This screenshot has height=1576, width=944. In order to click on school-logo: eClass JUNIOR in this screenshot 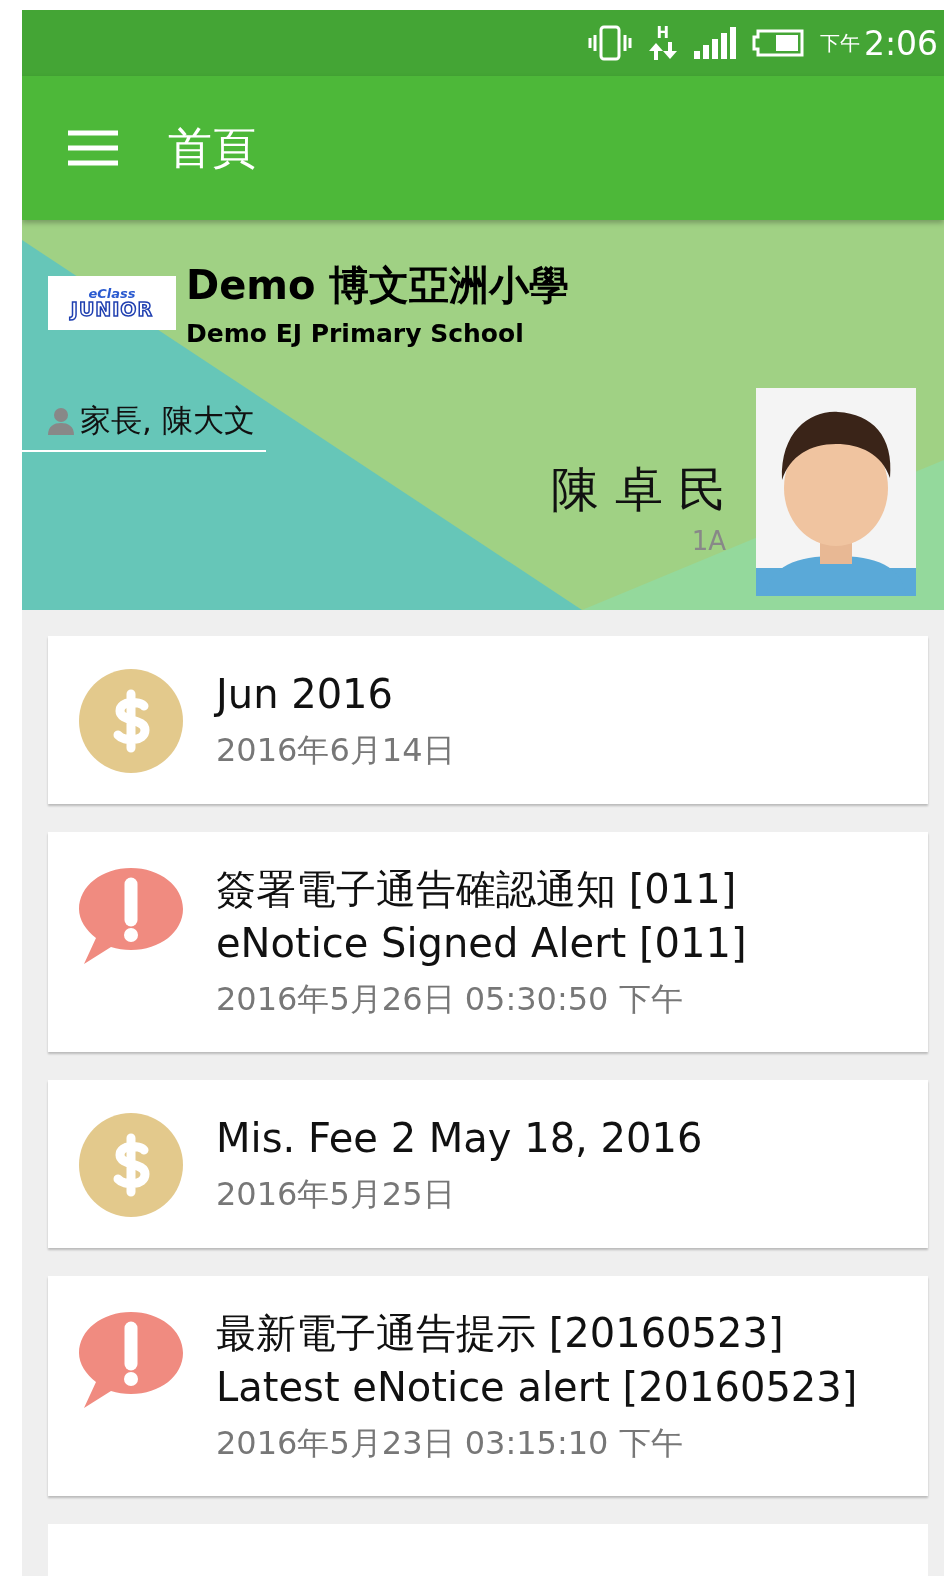, I will do `click(112, 303)`.